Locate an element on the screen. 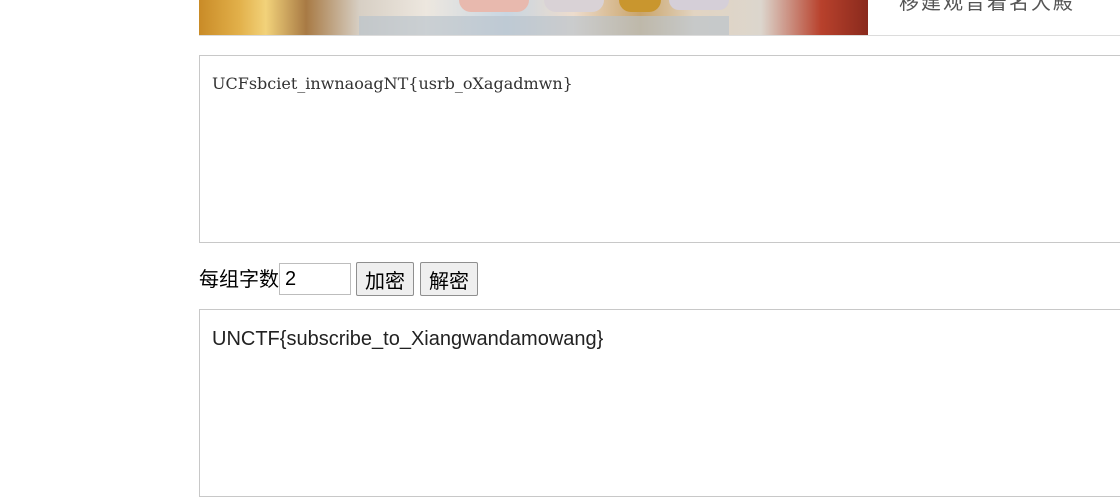  group-size-input is located at coordinates (315, 279).